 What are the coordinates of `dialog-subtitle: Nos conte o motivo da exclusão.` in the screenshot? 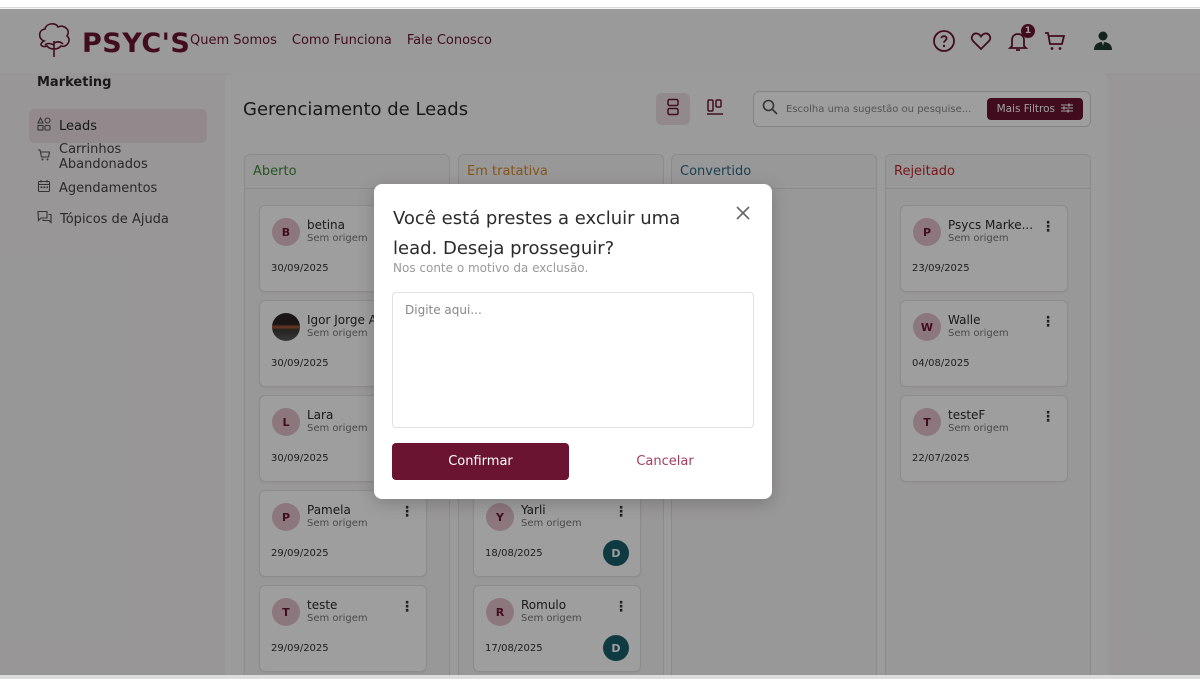 It's located at (491, 268).